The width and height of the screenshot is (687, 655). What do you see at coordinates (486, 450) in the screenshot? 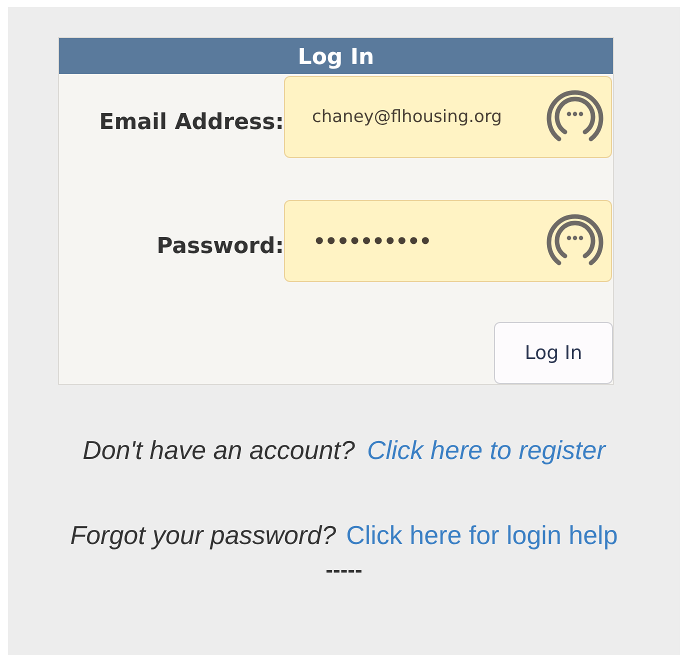
I see `link: Click here to register` at bounding box center [486, 450].